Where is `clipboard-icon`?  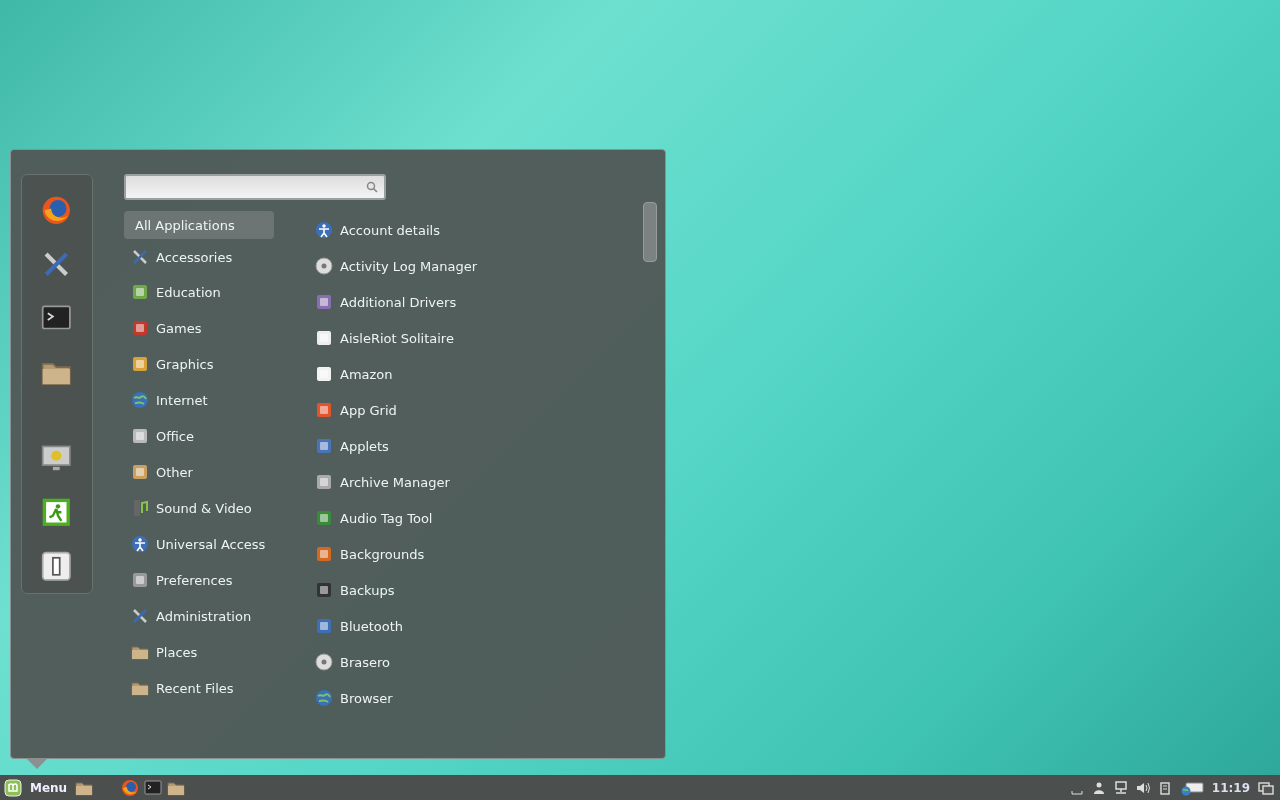 clipboard-icon is located at coordinates (1164, 787).